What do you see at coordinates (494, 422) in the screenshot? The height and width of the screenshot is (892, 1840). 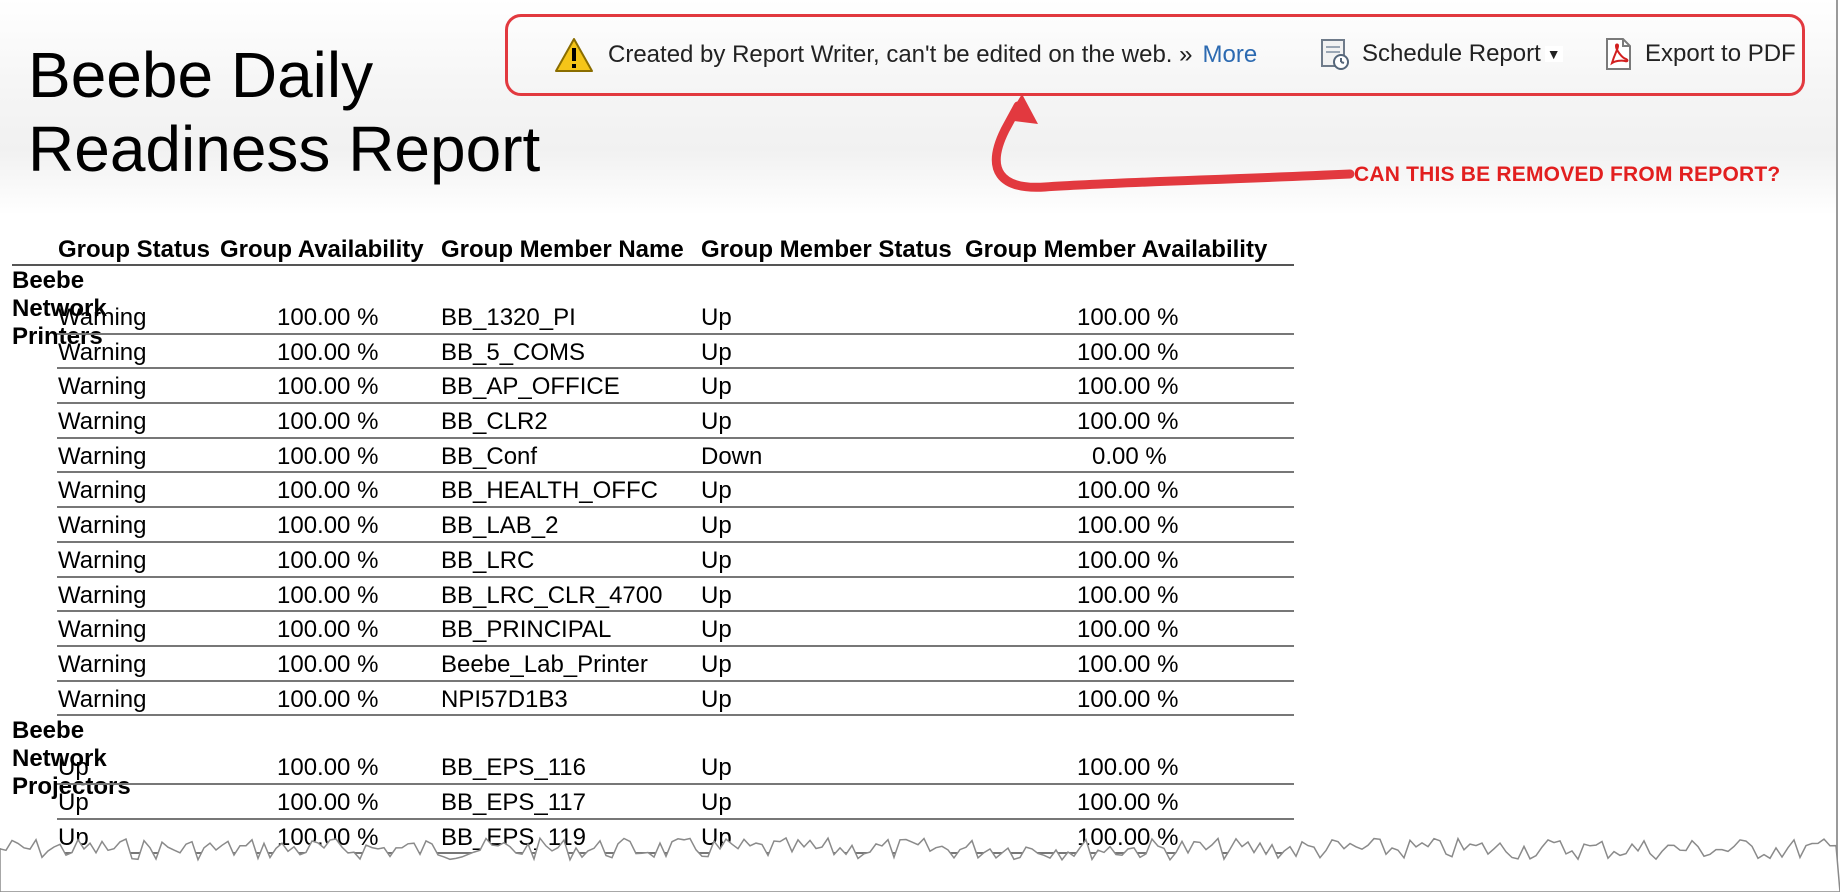 I see `cell-member-name: BB_CLR2` at bounding box center [494, 422].